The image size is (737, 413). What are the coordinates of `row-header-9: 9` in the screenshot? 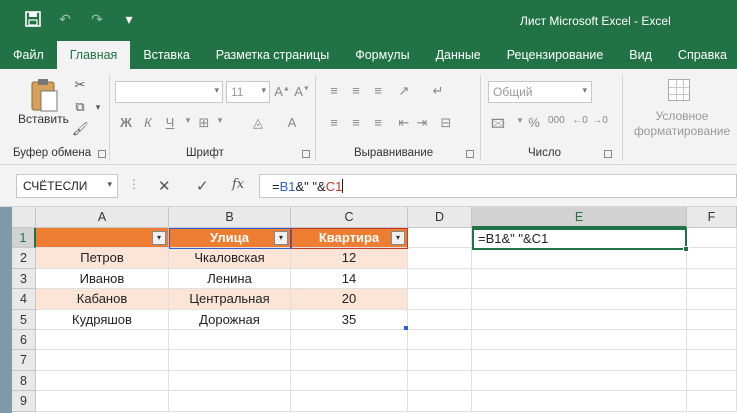 It's located at (24, 401).